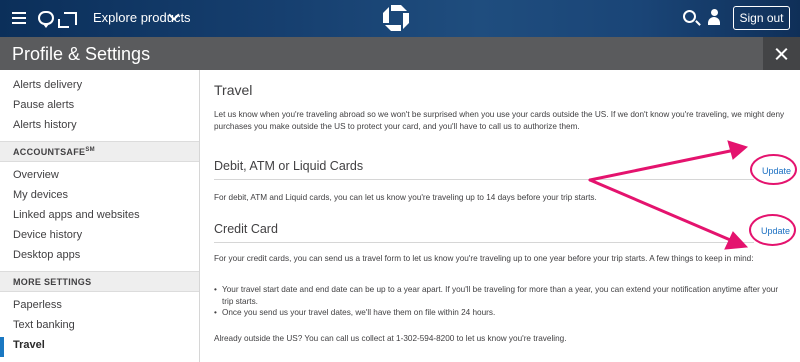 This screenshot has width=800, height=362. What do you see at coordinates (52, 282) in the screenshot?
I see `section-label: MORE SETTINGS` at bounding box center [52, 282].